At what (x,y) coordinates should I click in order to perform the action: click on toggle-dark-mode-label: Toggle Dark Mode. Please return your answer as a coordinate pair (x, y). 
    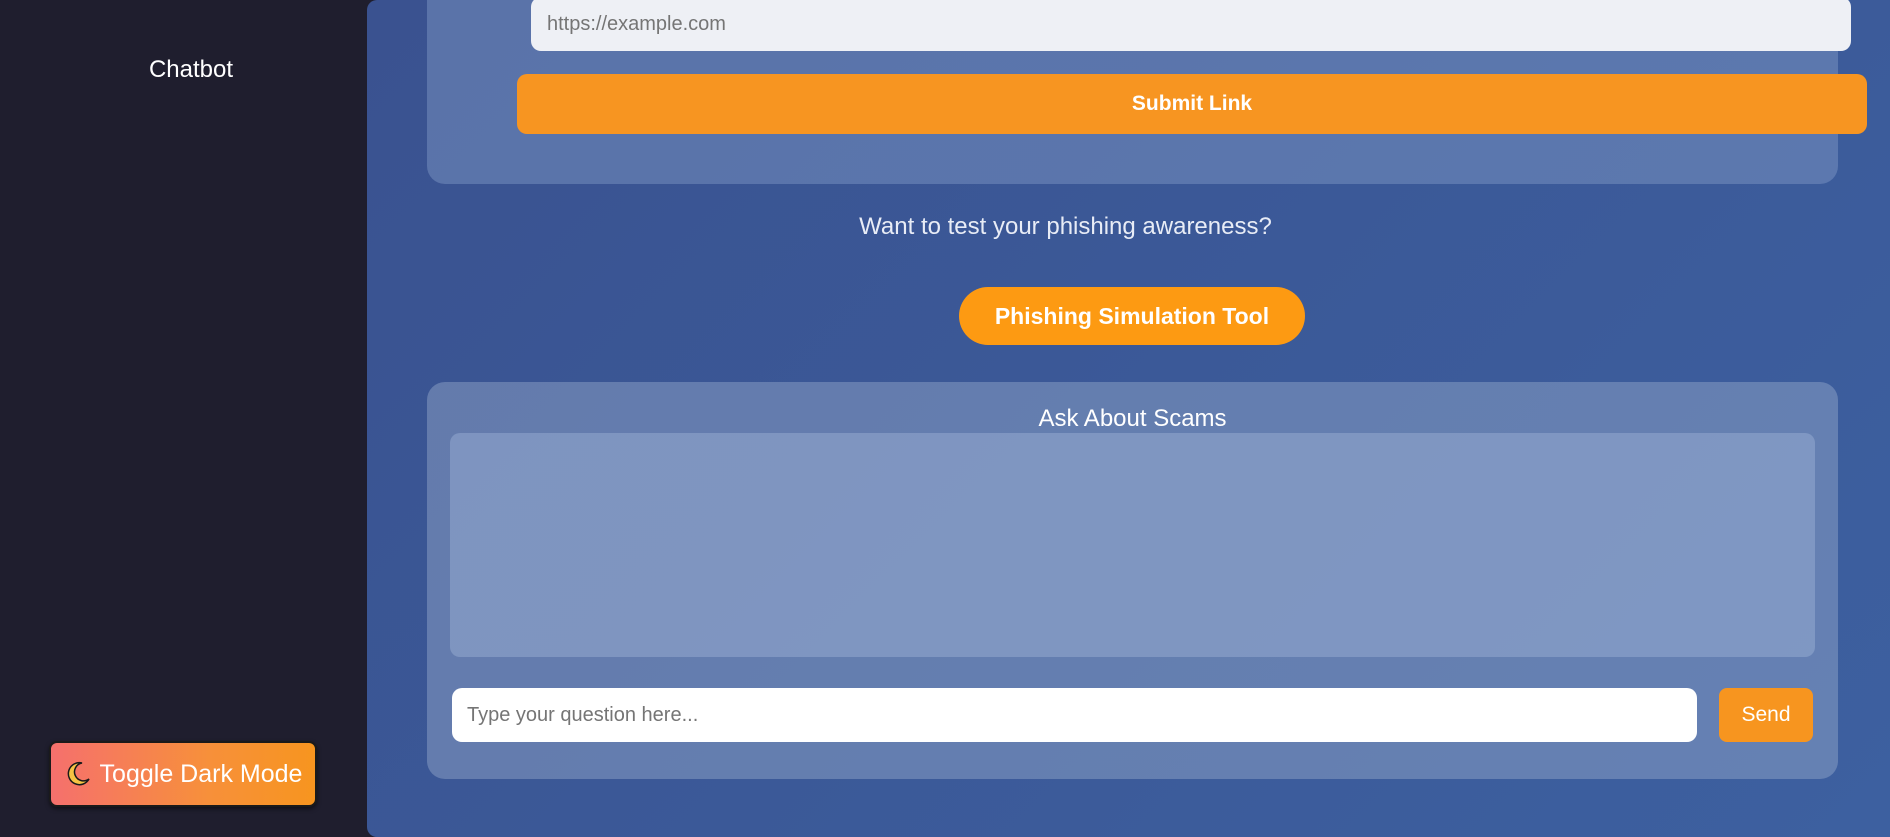
    Looking at the image, I should click on (201, 773).